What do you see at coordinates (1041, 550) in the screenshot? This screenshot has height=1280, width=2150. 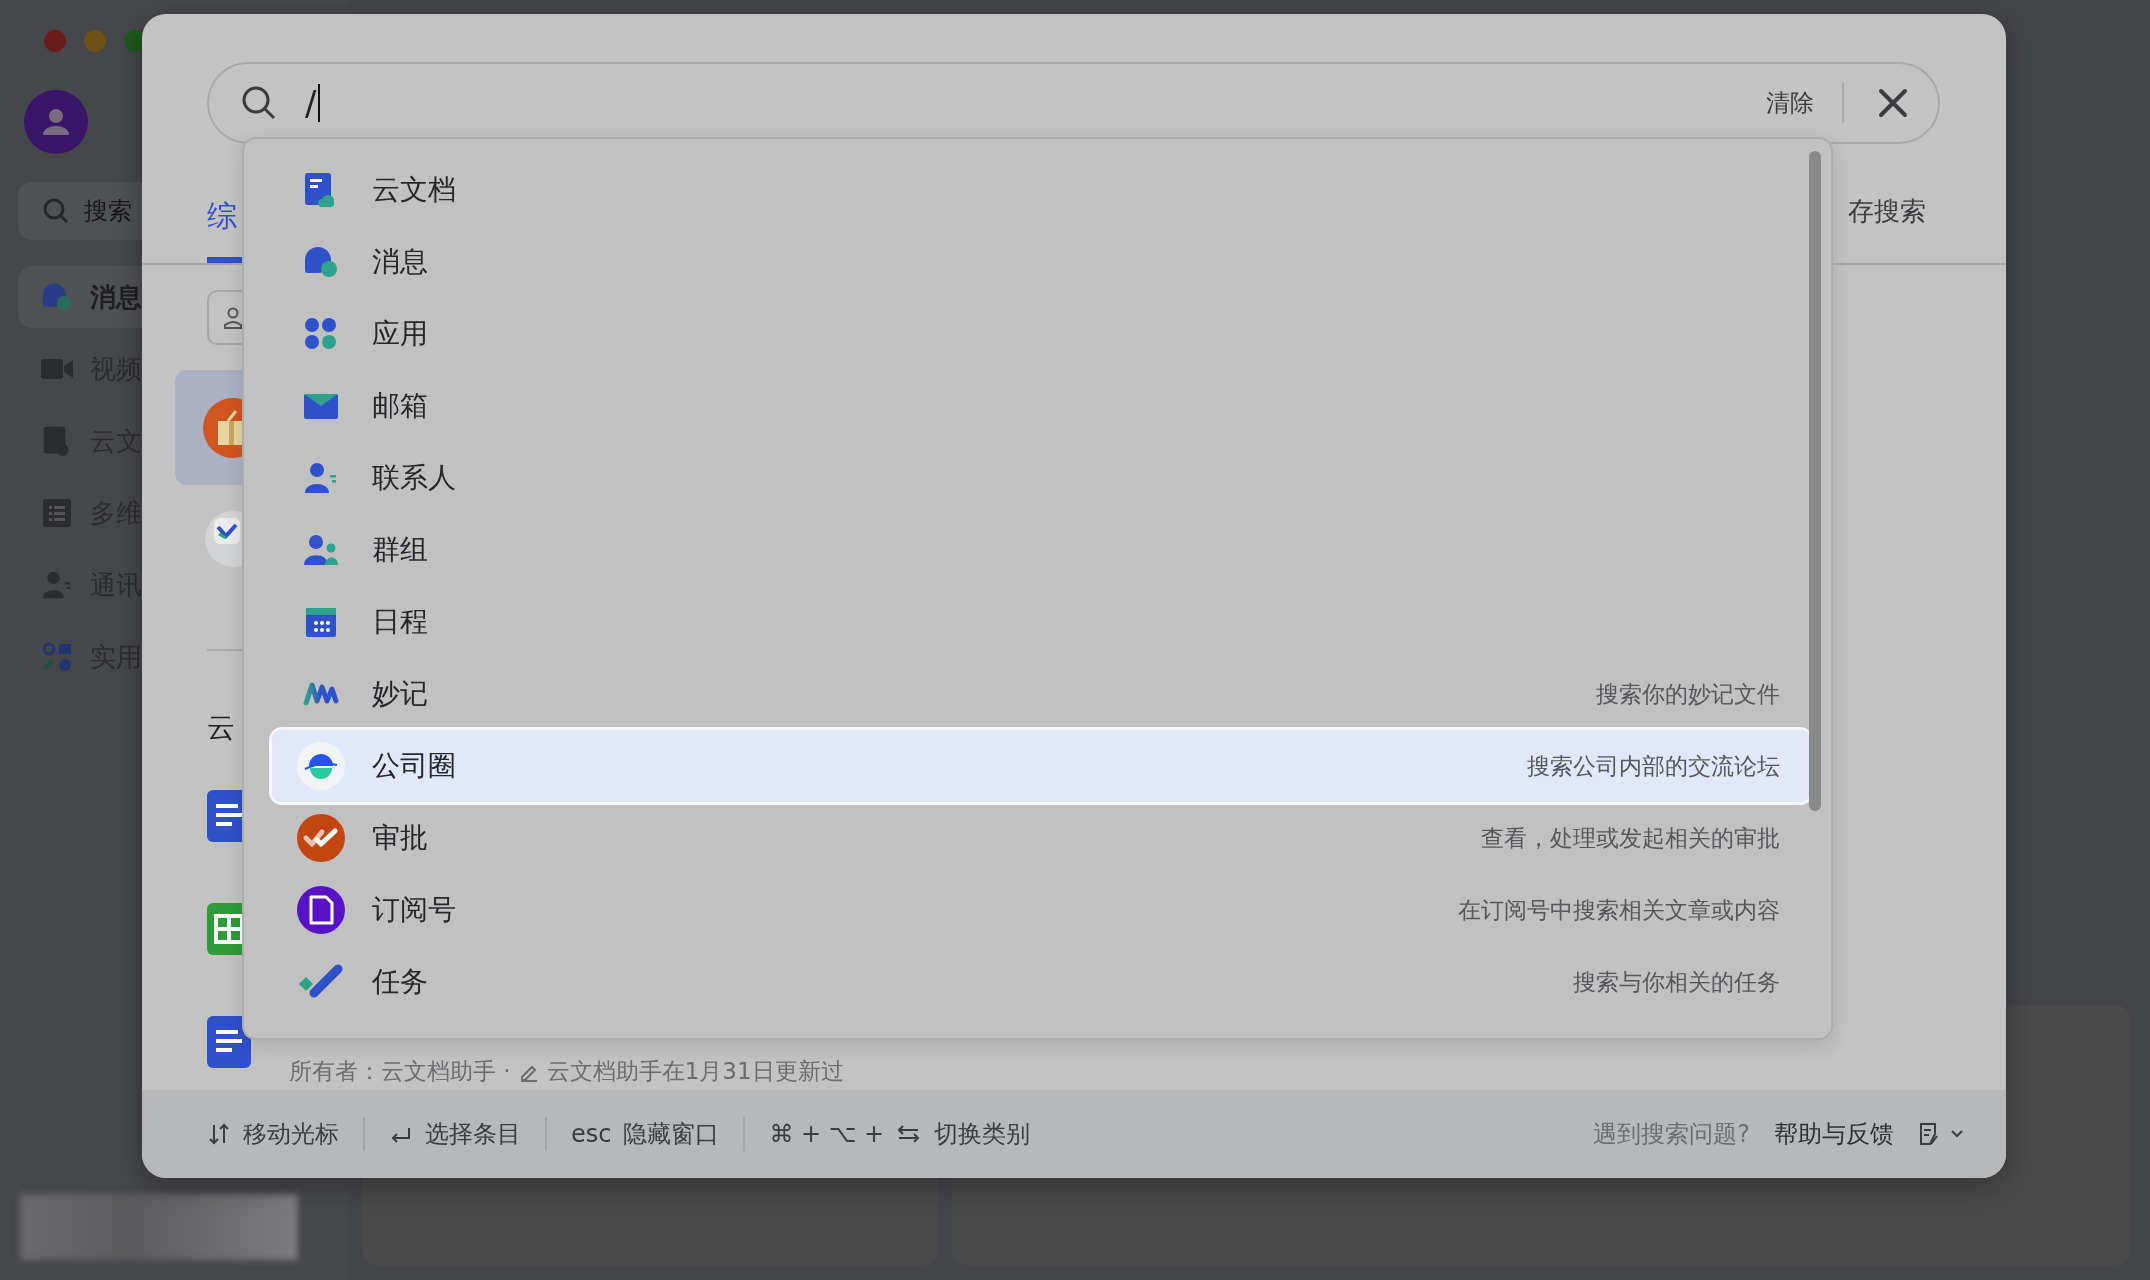 I see `category-item: 群组` at bounding box center [1041, 550].